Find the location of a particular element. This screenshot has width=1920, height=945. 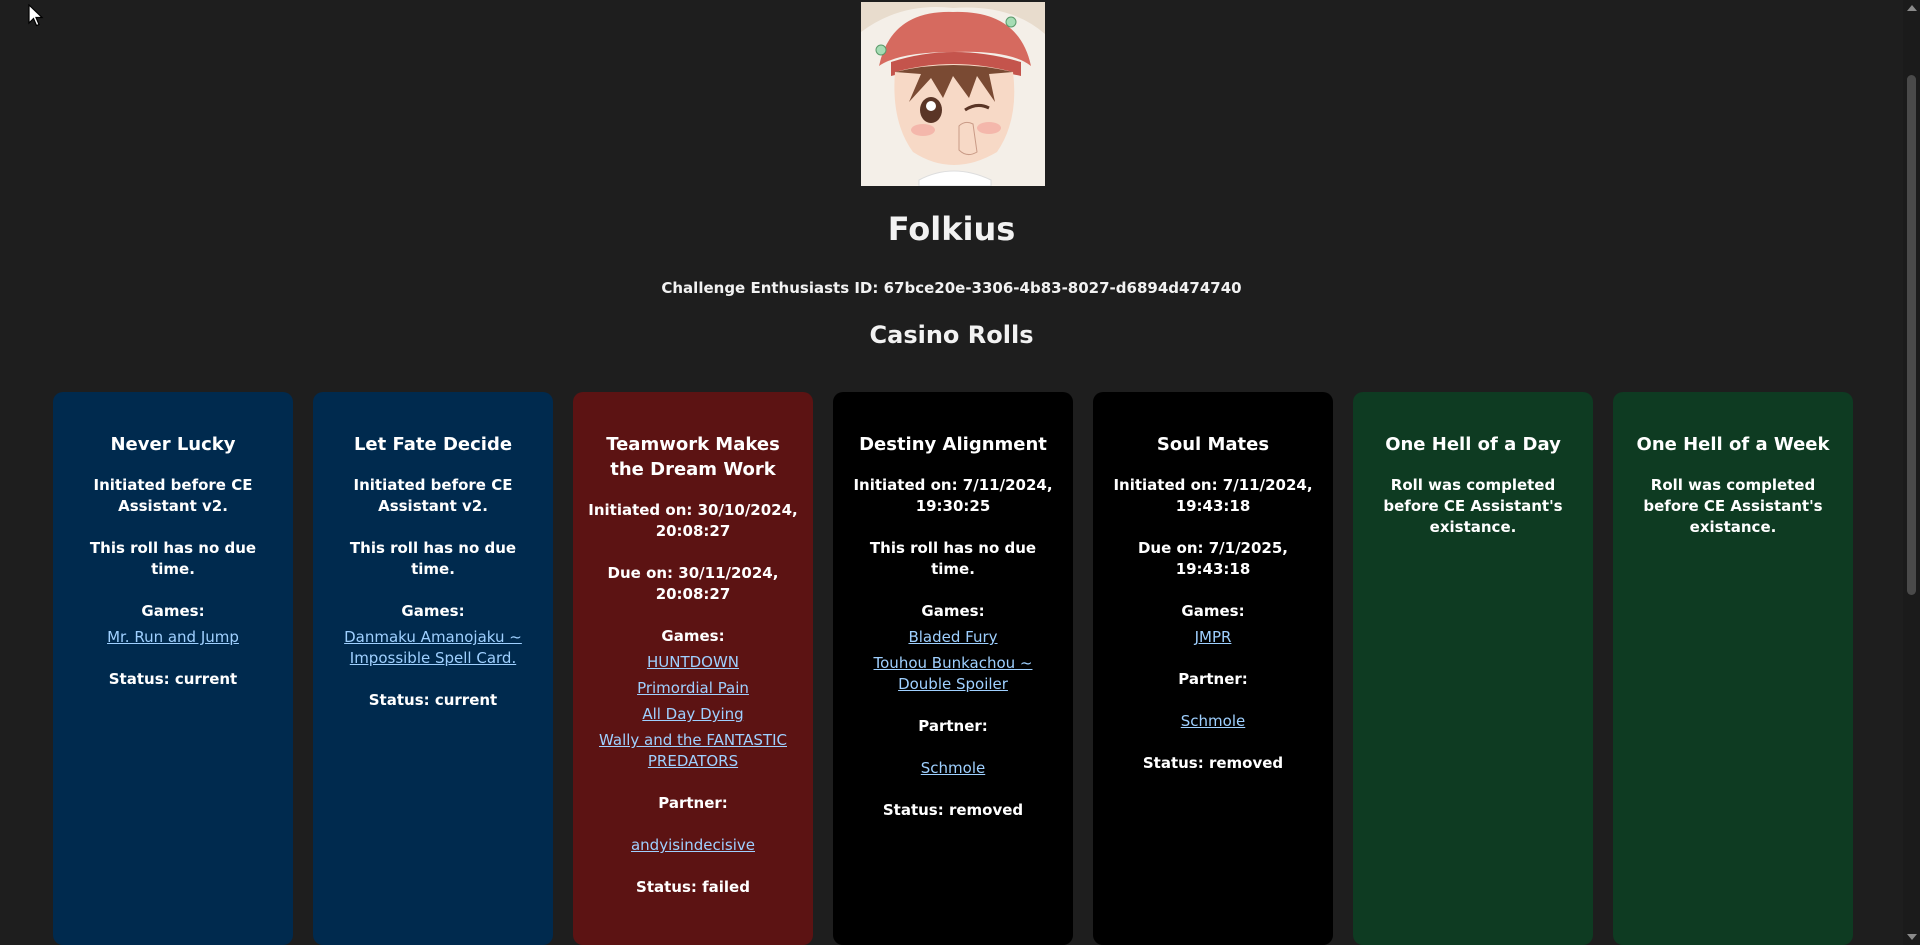

partner-row: andyisindecisive is located at coordinates (693, 845).